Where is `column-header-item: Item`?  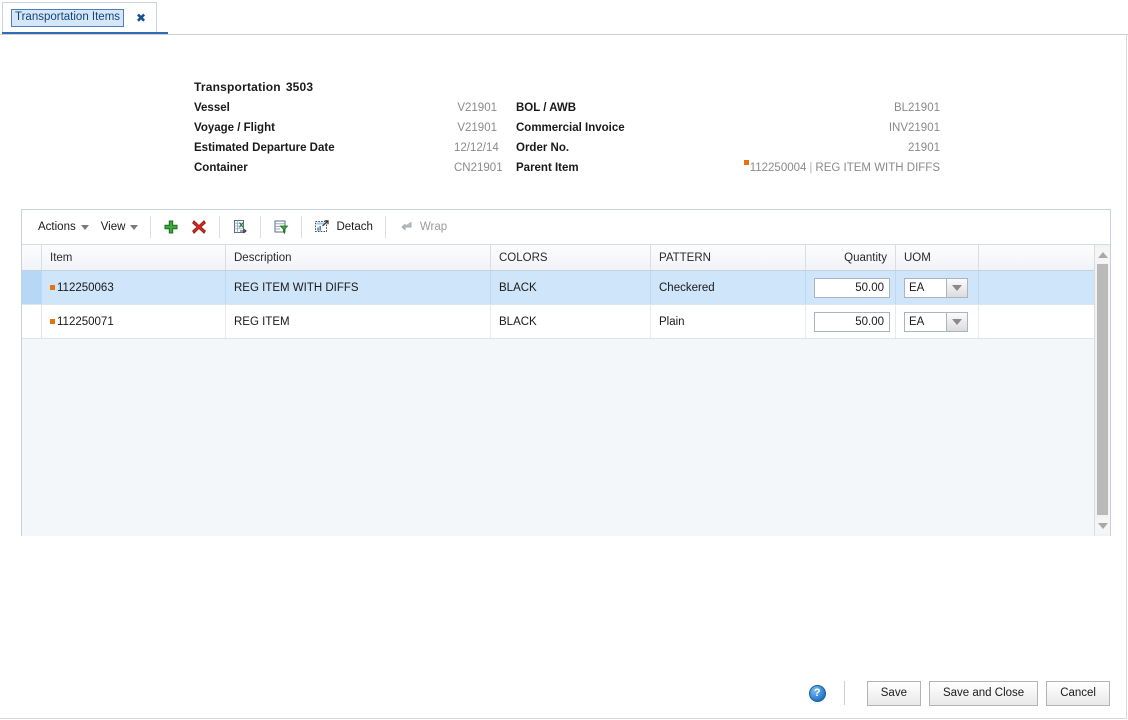
column-header-item: Item is located at coordinates (134, 257).